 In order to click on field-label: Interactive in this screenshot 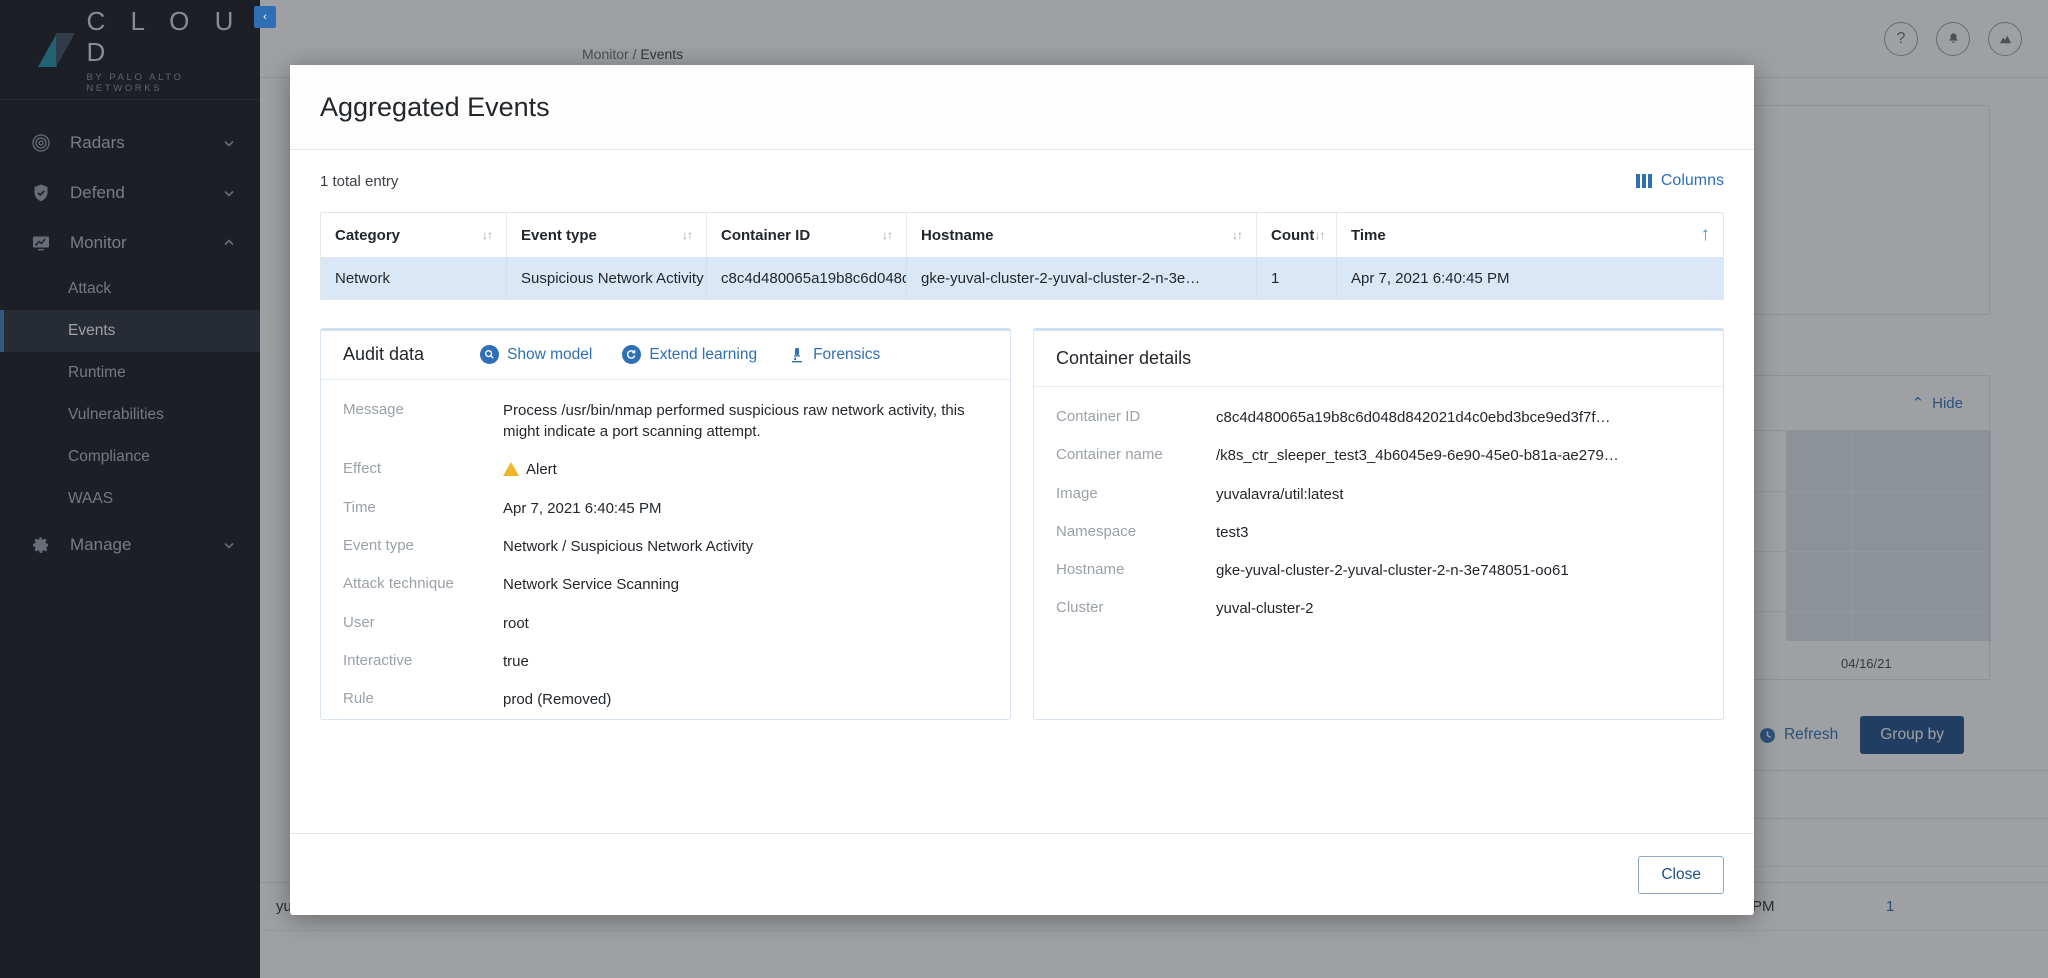, I will do `click(378, 660)`.